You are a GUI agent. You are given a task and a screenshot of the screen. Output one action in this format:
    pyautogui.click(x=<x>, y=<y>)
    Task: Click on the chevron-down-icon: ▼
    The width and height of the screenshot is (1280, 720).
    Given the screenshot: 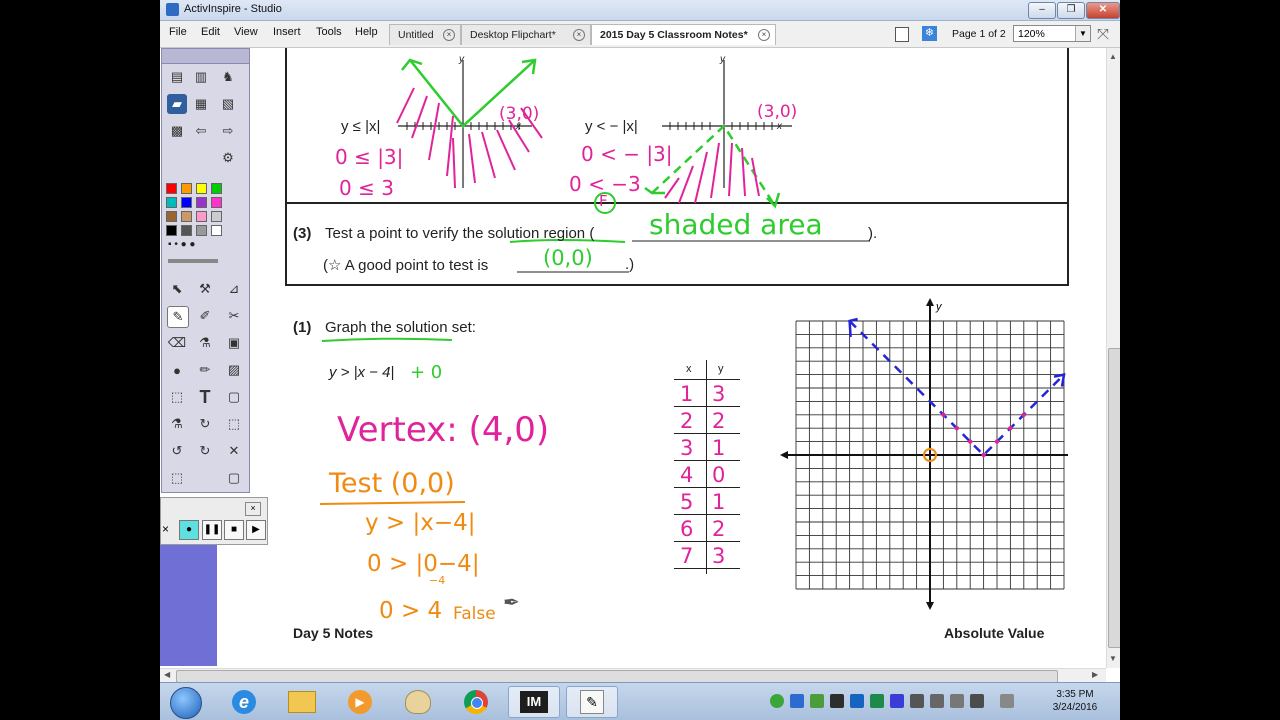 What is the action you would take?
    pyautogui.click(x=1082, y=33)
    